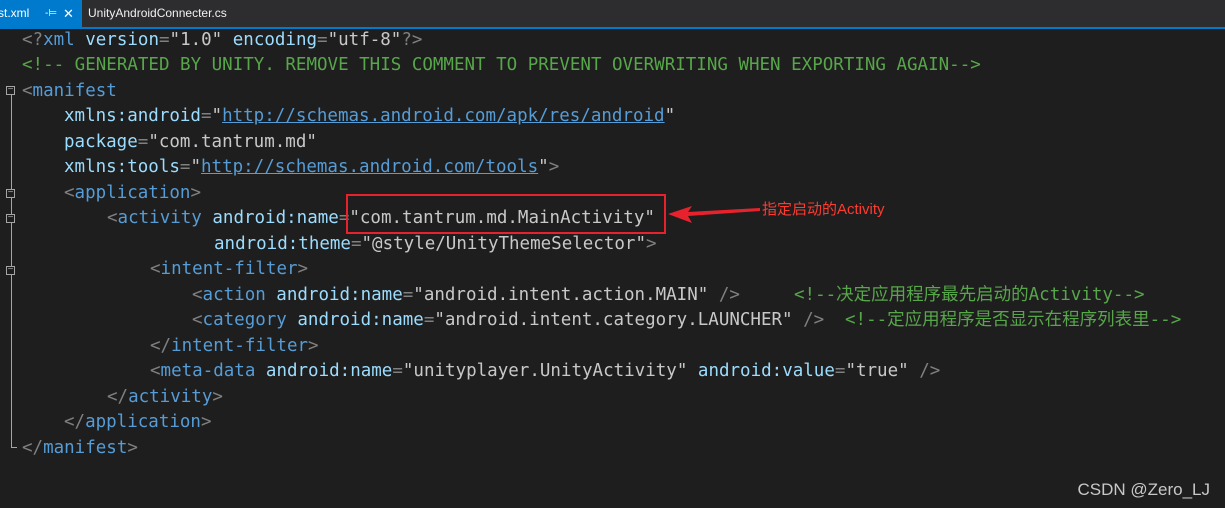 This screenshot has height=508, width=1225. What do you see at coordinates (138, 422) in the screenshot?
I see `code-line-16: </application>` at bounding box center [138, 422].